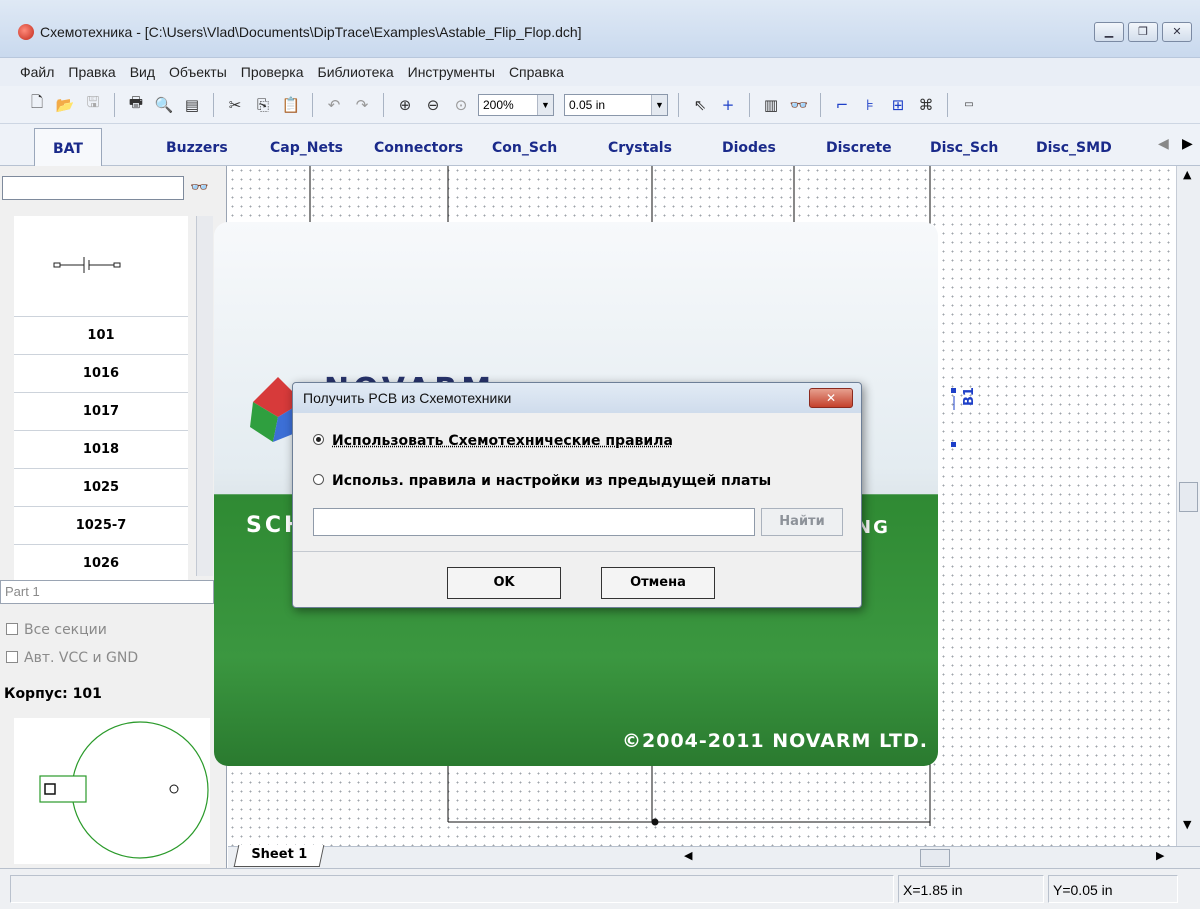 The width and height of the screenshot is (1200, 909). What do you see at coordinates (616, 104) in the screenshot?
I see `grid-combo: 0.05 in ▼` at bounding box center [616, 104].